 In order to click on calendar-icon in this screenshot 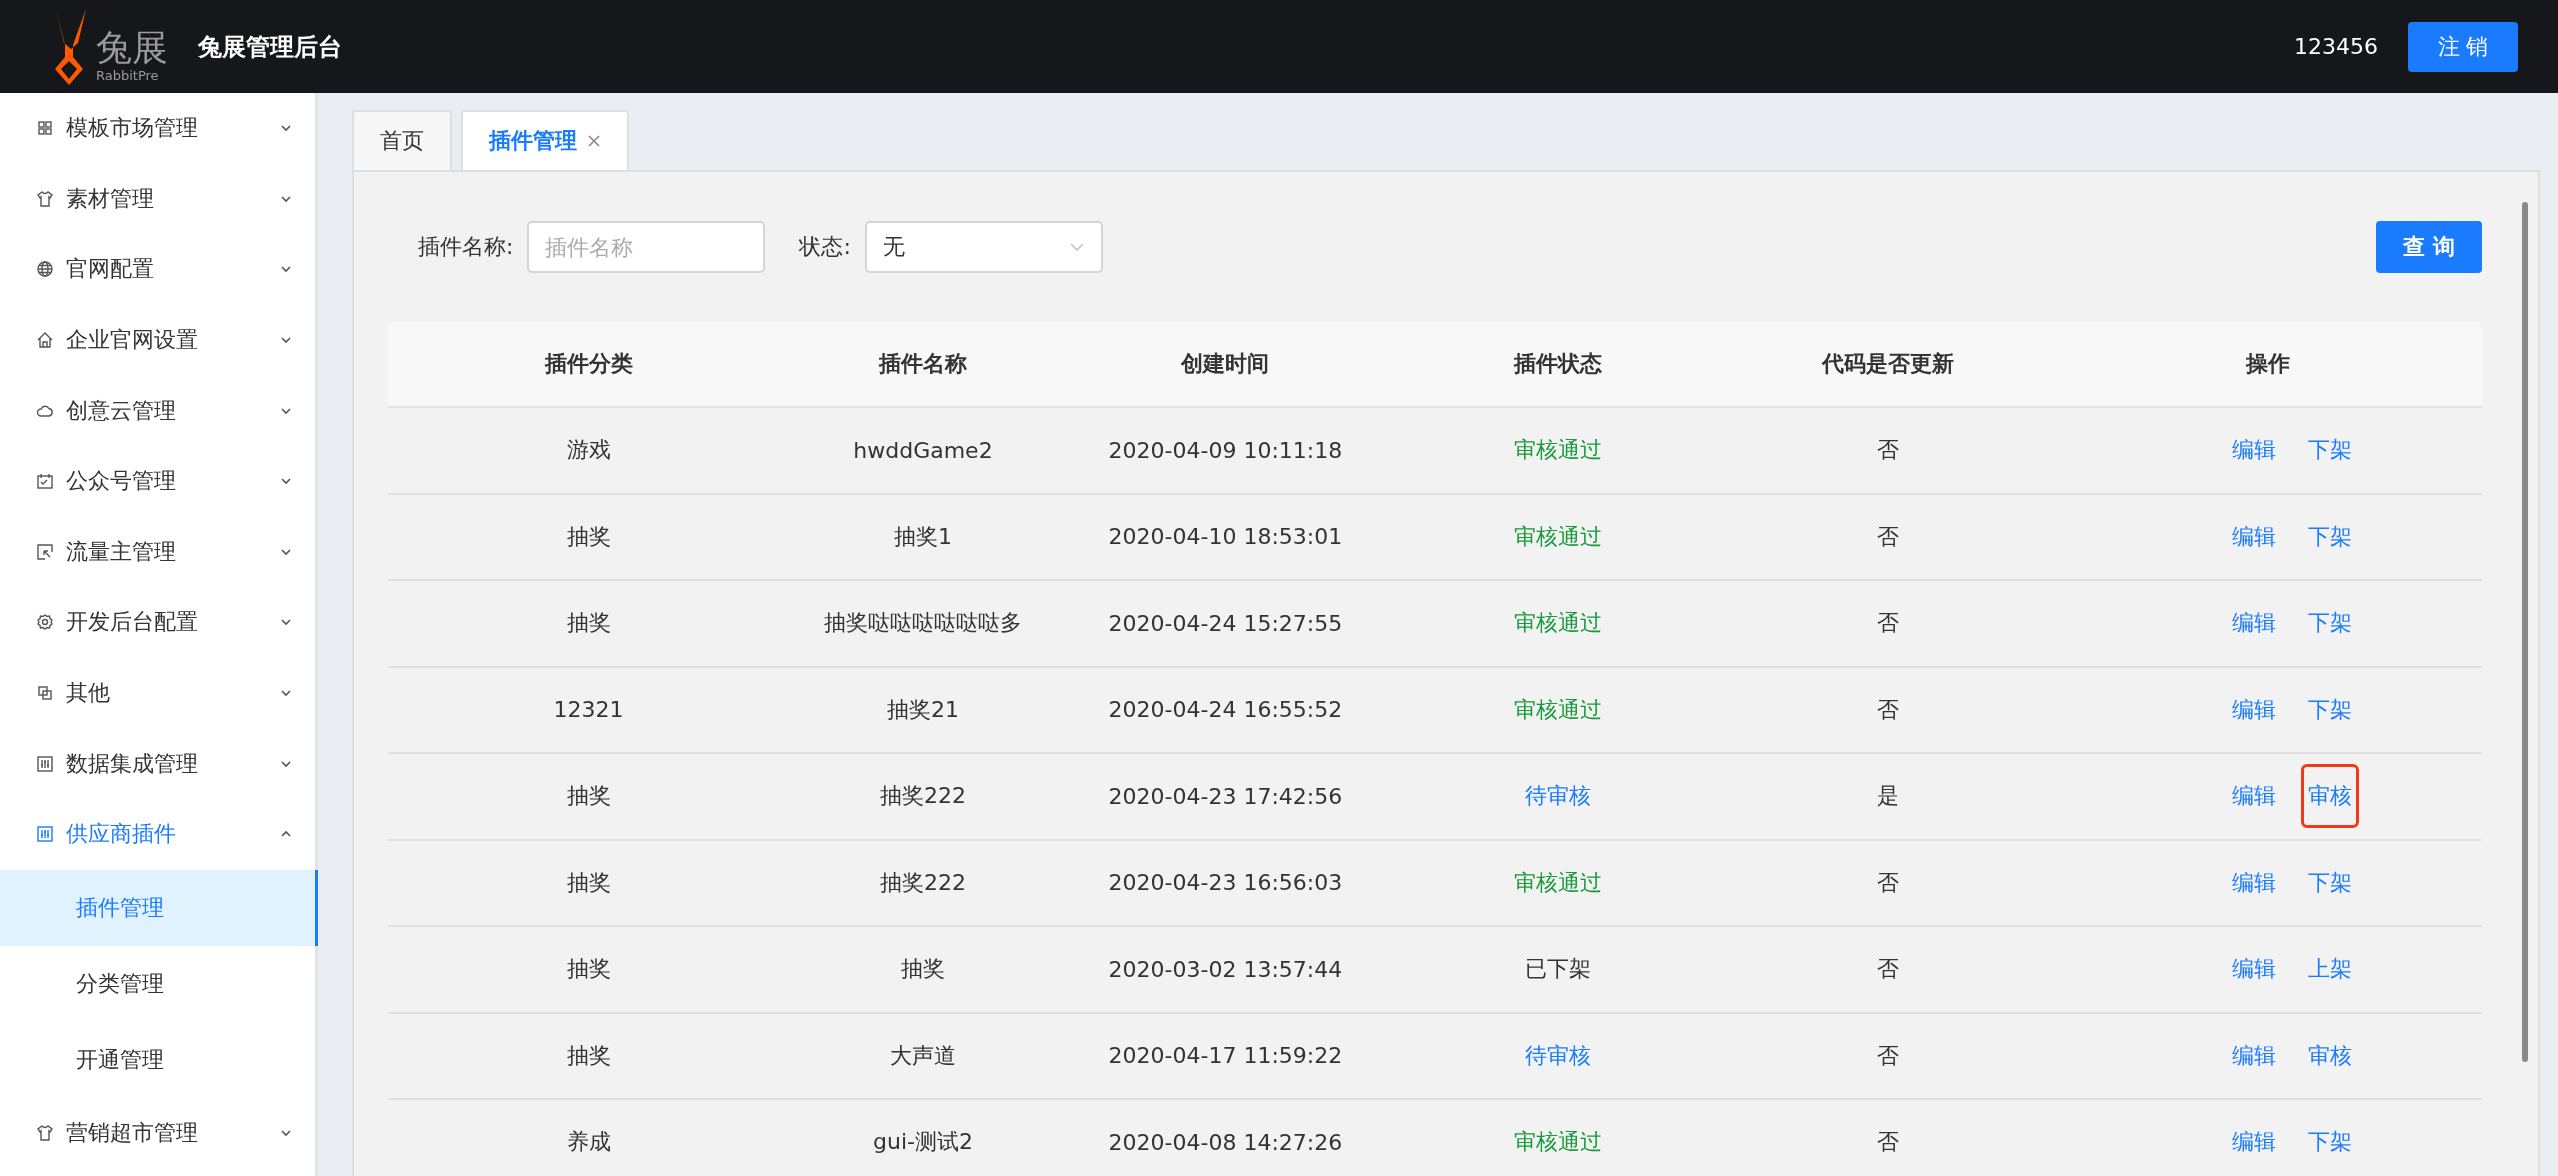, I will do `click(45, 481)`.